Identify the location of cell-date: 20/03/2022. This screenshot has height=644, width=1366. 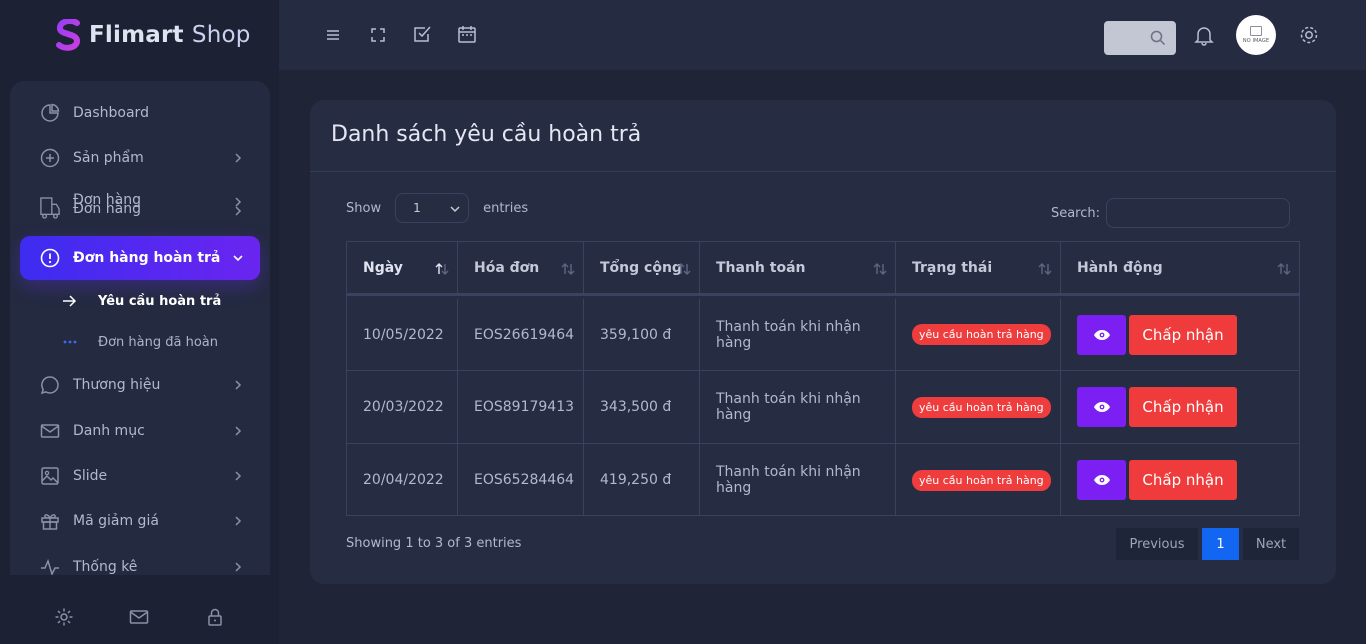
(402, 407).